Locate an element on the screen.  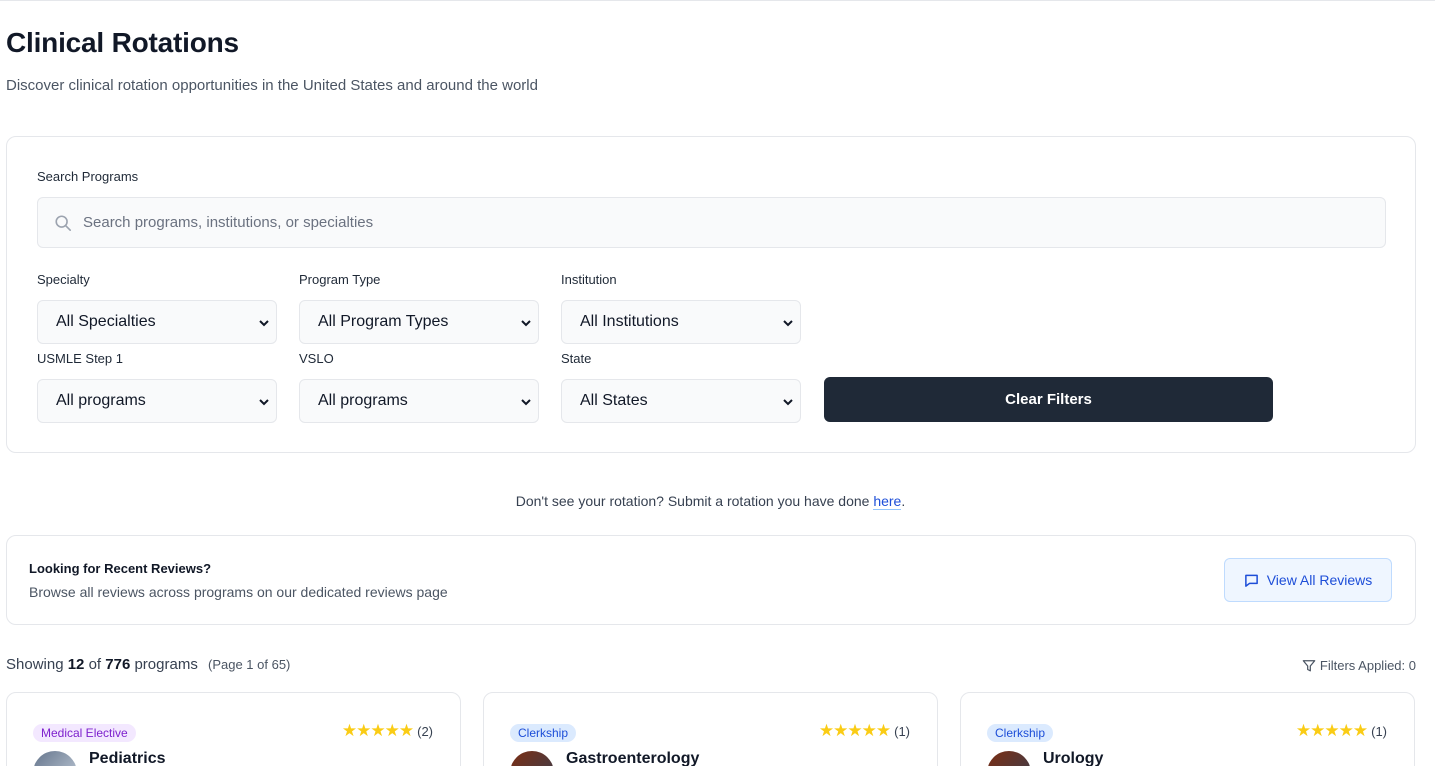
state-value: All States is located at coordinates (614, 400).